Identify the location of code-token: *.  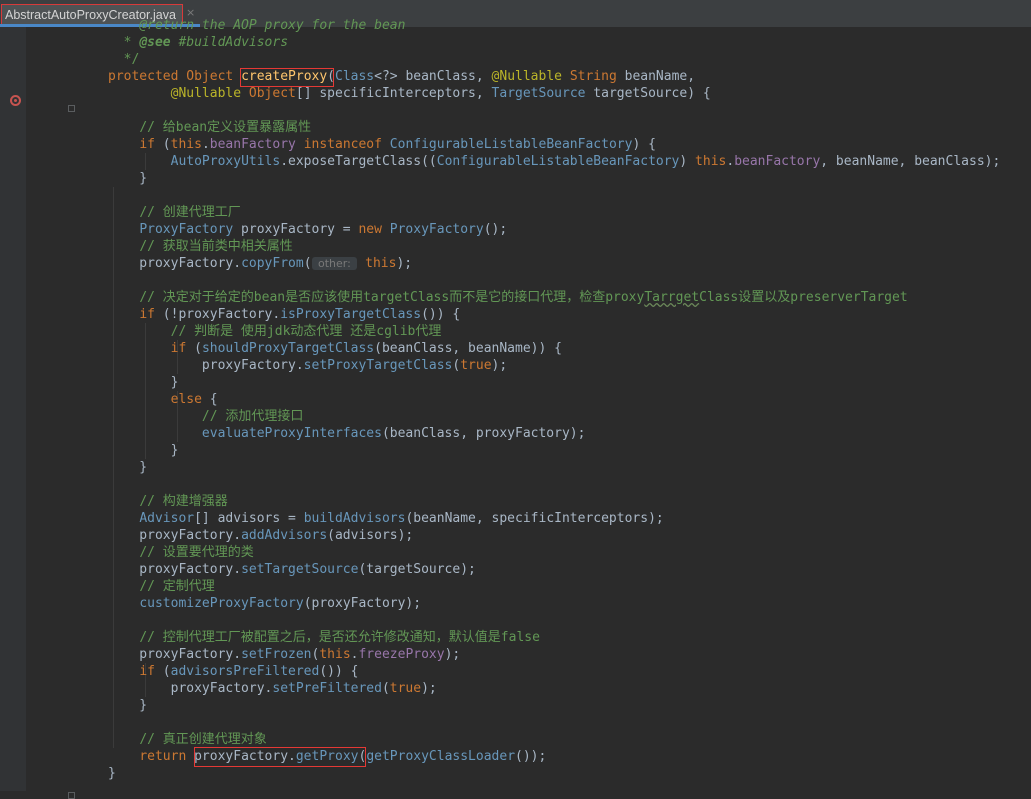
(124, 42).